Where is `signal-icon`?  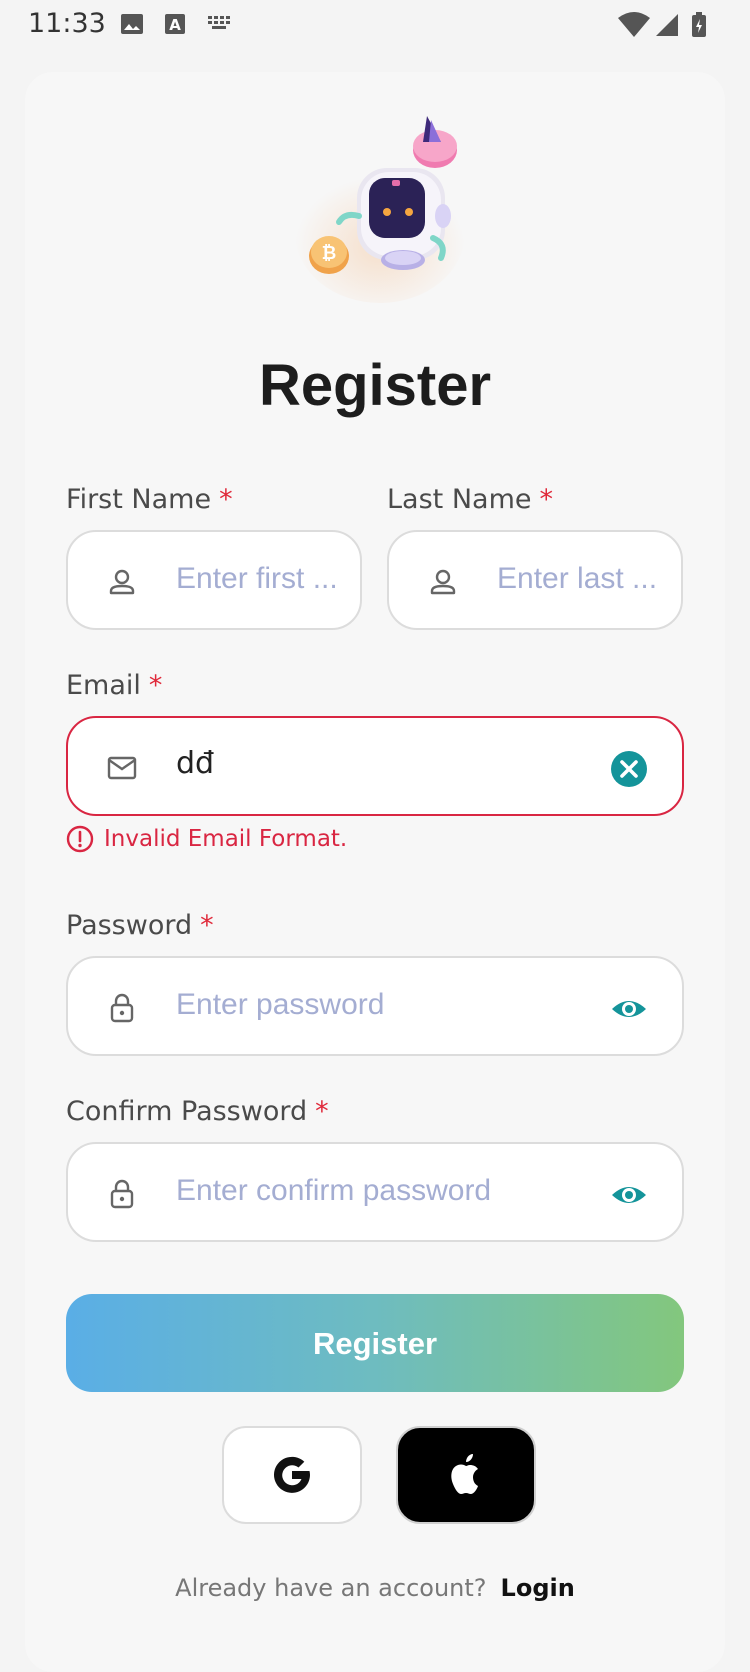 signal-icon is located at coordinates (667, 25).